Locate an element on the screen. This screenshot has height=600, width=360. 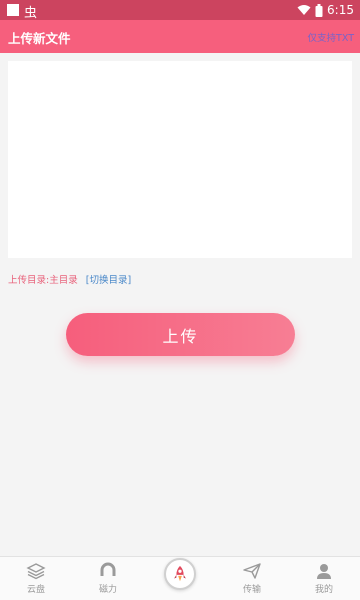
bottom-nav: 云盘 磁力 传输 我的 is located at coordinates (180, 578).